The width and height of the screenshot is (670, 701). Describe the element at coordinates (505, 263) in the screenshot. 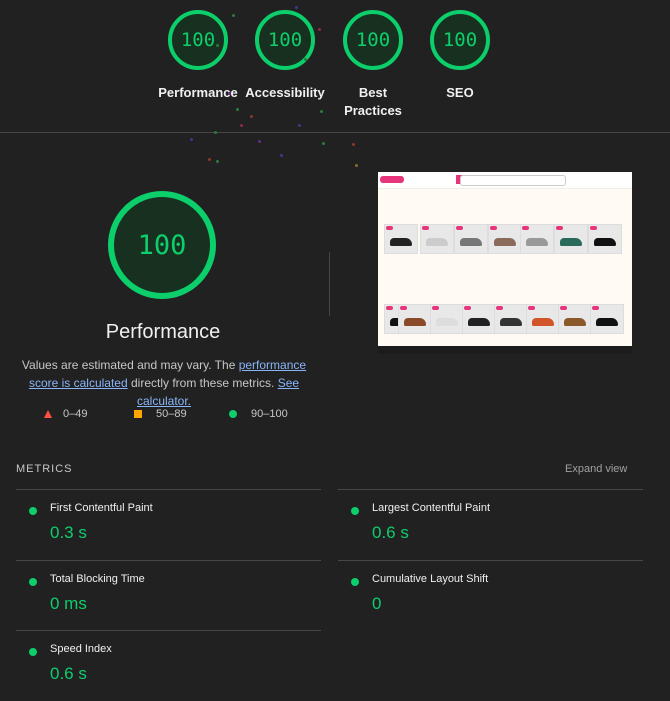

I see `final-screenshot` at that location.